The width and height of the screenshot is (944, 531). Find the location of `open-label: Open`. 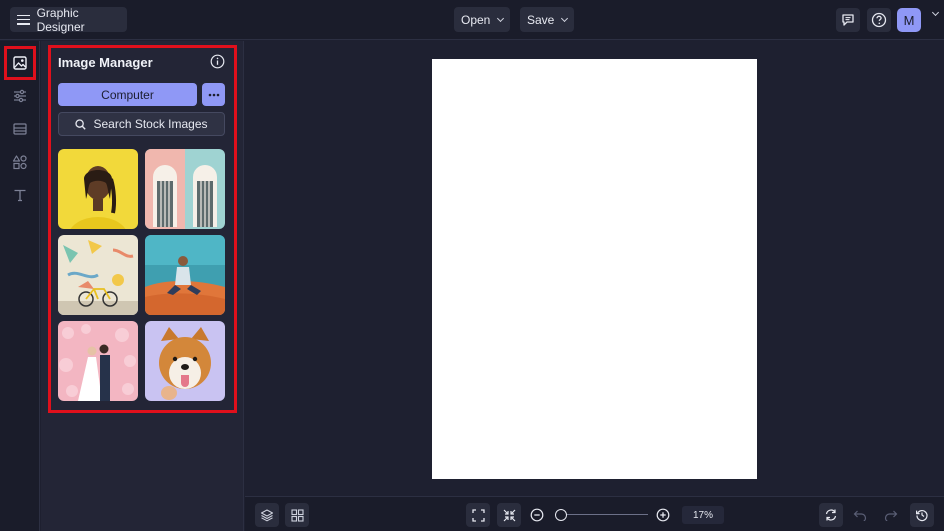

open-label: Open is located at coordinates (476, 19).